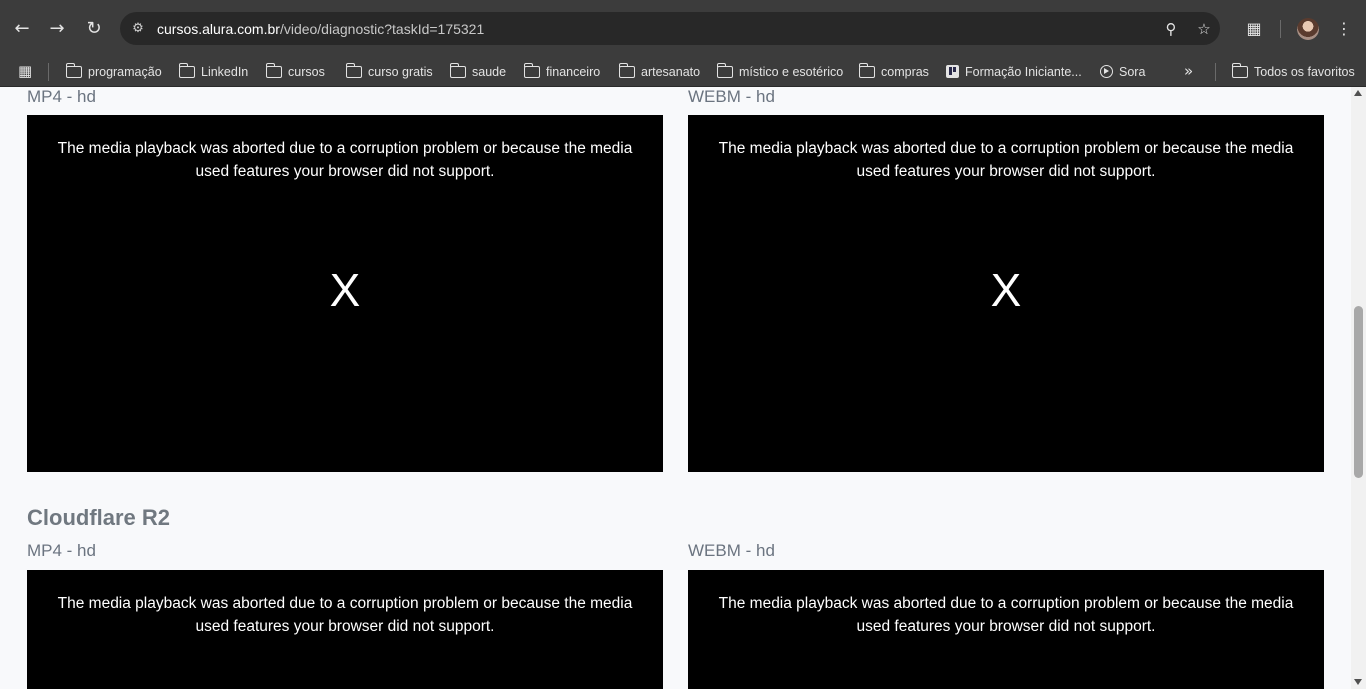 The height and width of the screenshot is (689, 1366). What do you see at coordinates (400, 71) in the screenshot?
I see `bookmark-label: curso gratis` at bounding box center [400, 71].